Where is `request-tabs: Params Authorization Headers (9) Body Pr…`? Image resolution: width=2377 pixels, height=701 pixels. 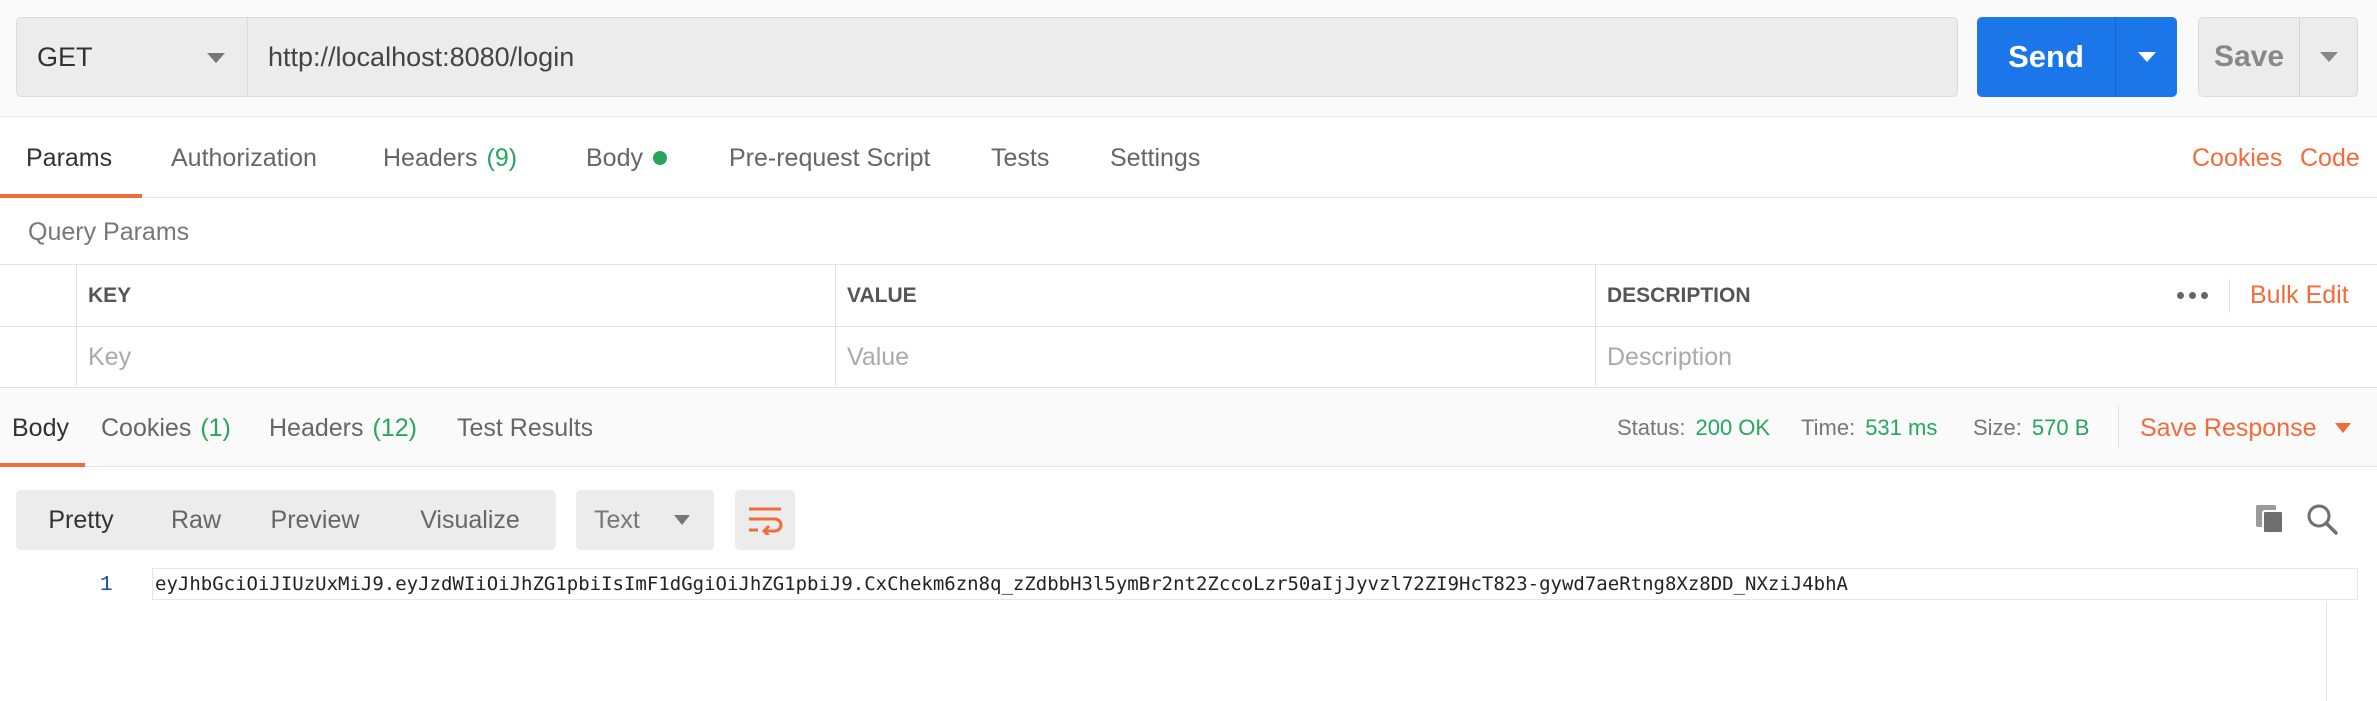 request-tabs: Params Authorization Headers (9) Body Pr… is located at coordinates (1188, 158).